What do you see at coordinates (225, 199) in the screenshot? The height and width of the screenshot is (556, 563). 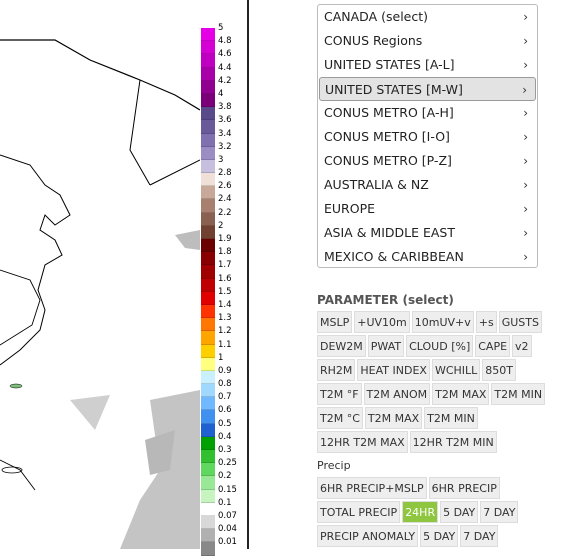 I see `colorbar-label: 2.4` at bounding box center [225, 199].